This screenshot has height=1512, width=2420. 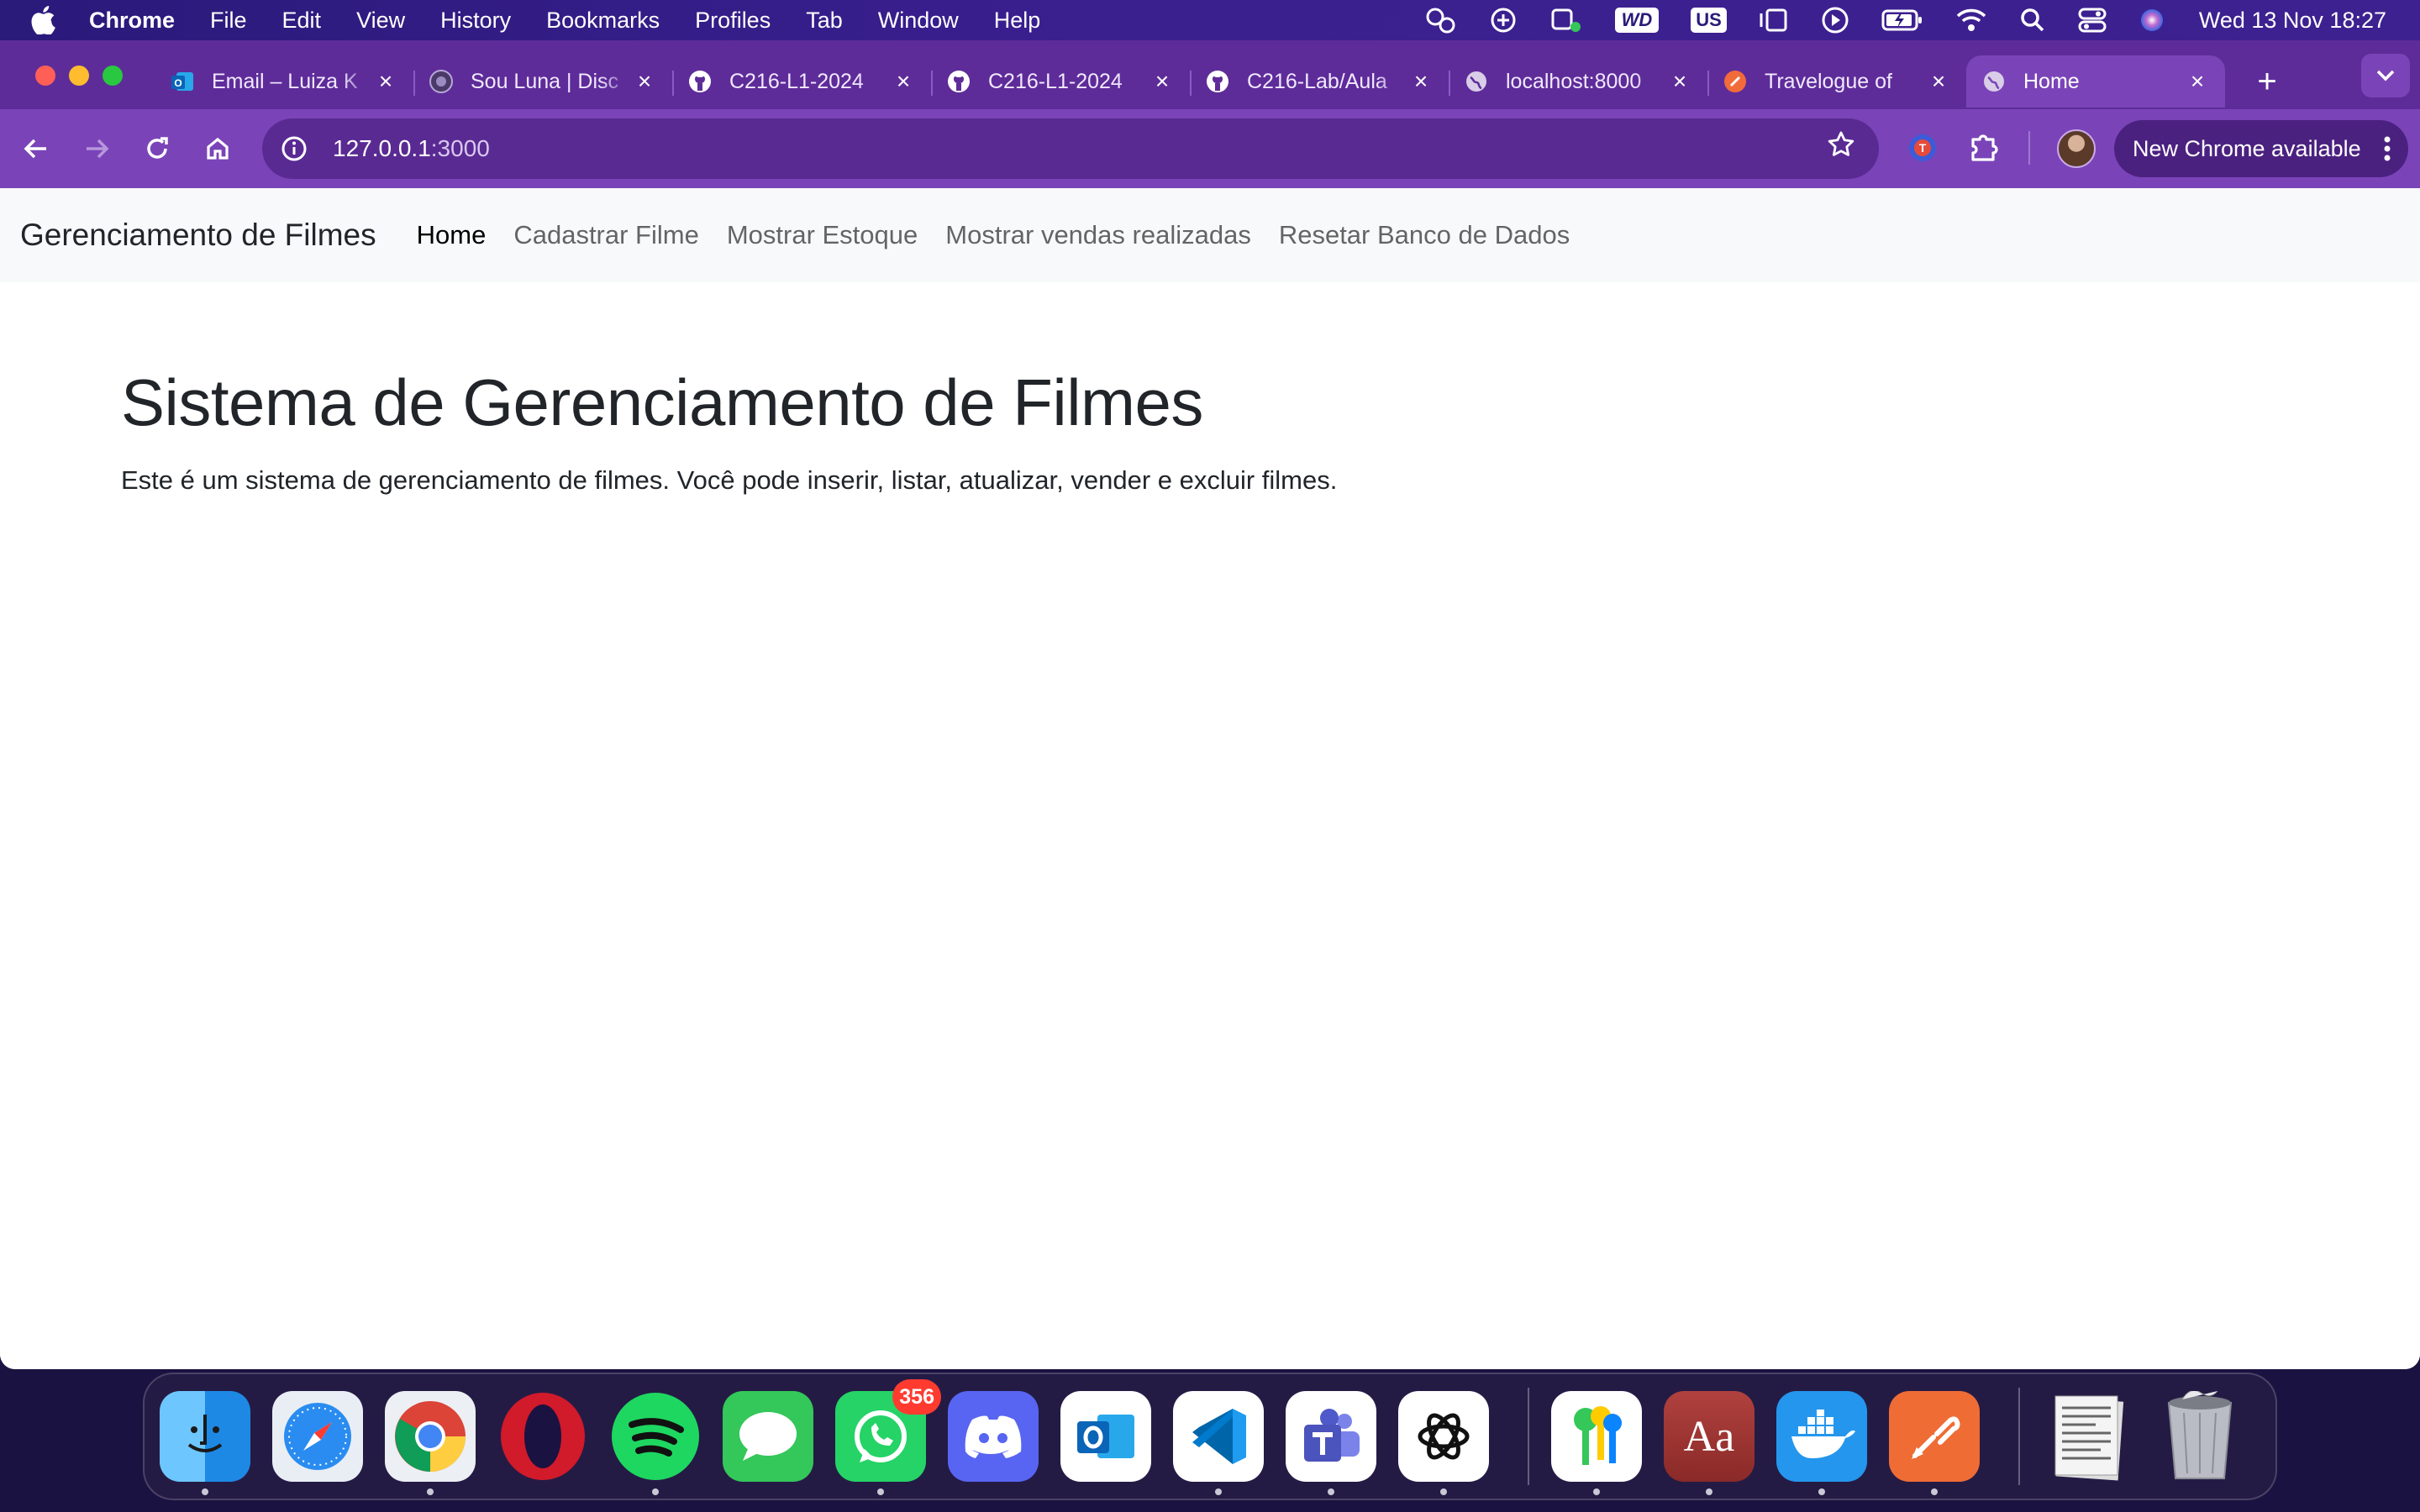 What do you see at coordinates (1098, 235) in the screenshot?
I see `nav-link-mostrar-vendas: Mostrar vendas realizadas` at bounding box center [1098, 235].